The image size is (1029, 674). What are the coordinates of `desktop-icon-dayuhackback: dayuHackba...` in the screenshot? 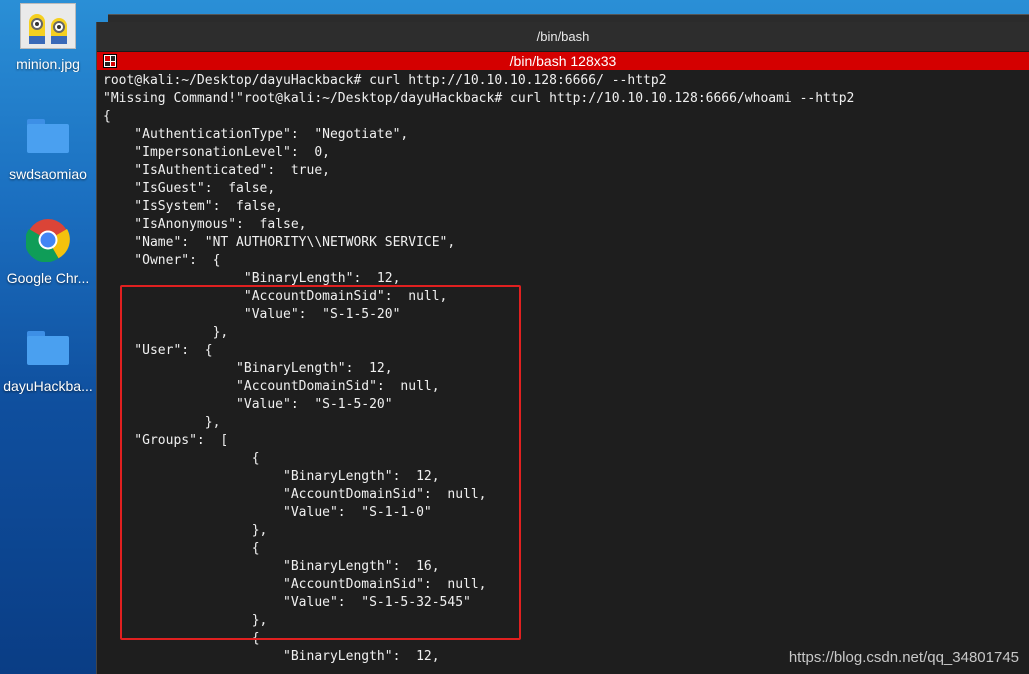 It's located at (48, 359).